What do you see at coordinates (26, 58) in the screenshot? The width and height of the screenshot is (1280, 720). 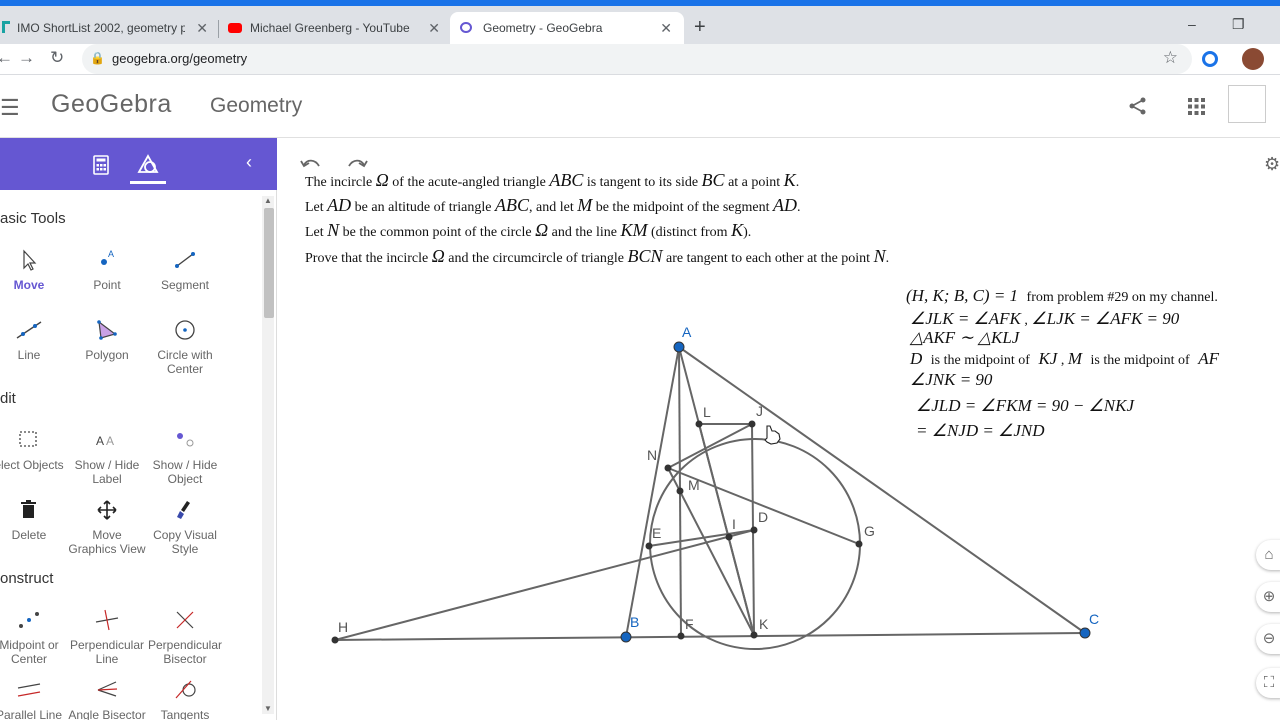 I see `forward-icon: →` at bounding box center [26, 58].